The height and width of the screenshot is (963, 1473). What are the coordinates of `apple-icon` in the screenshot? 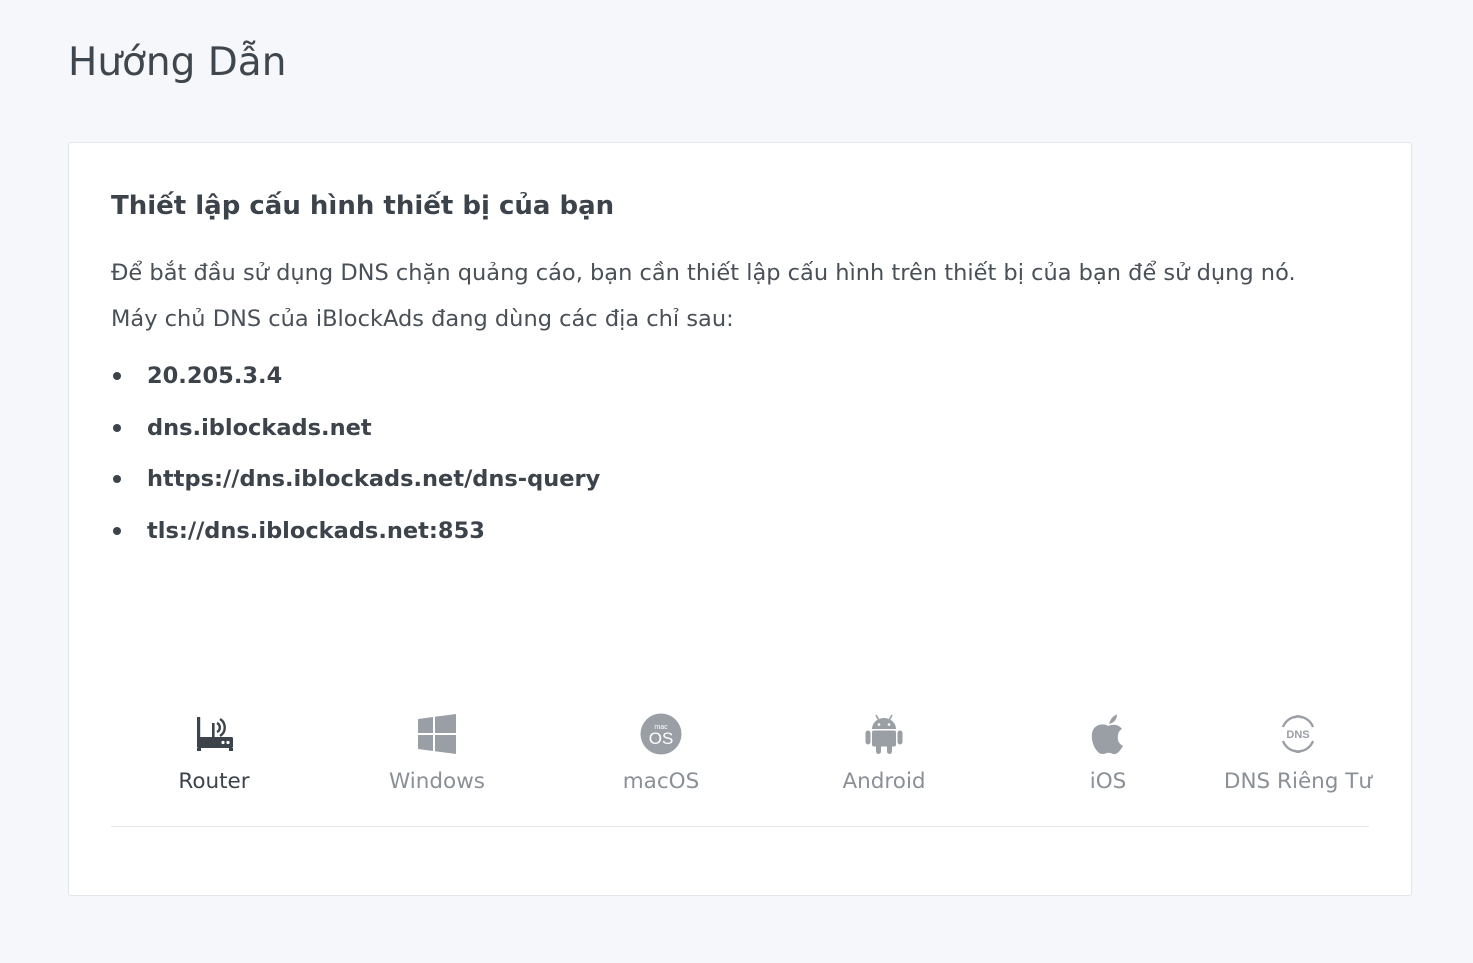 It's located at (1107, 734).